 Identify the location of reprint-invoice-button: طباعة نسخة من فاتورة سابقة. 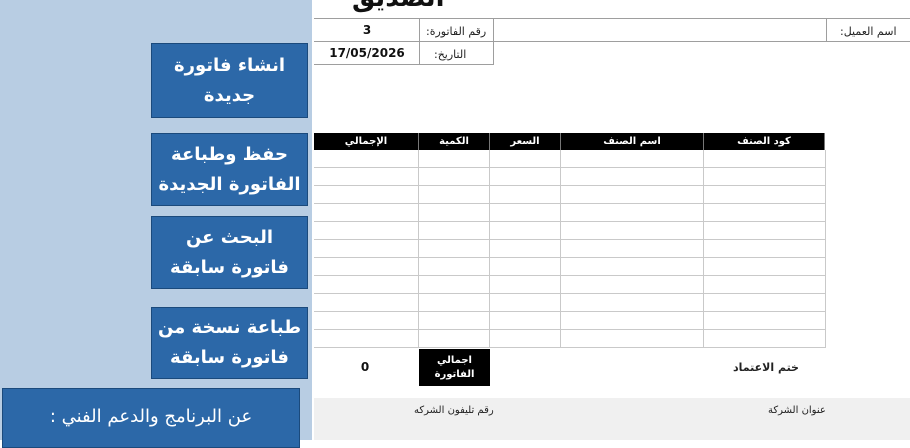
(229, 343).